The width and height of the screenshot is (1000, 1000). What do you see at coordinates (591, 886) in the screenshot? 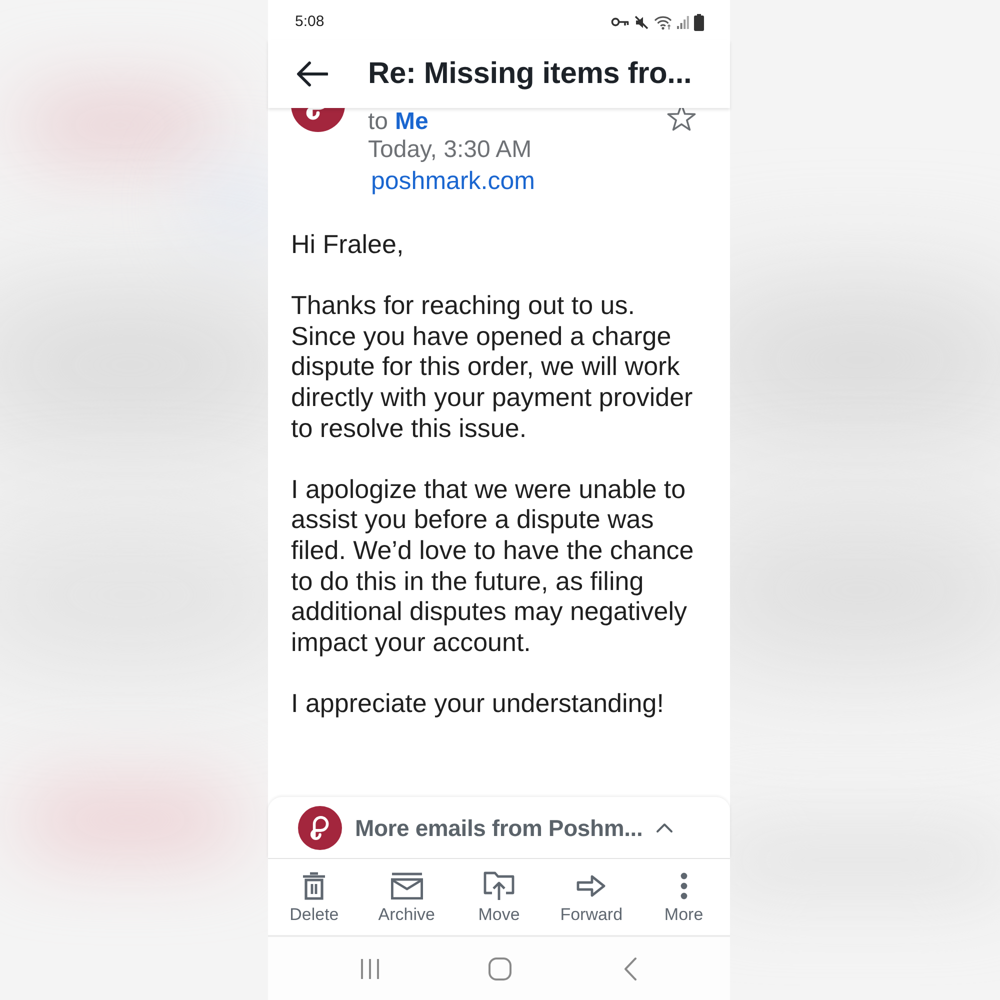
I see `arrow-right-icon` at bounding box center [591, 886].